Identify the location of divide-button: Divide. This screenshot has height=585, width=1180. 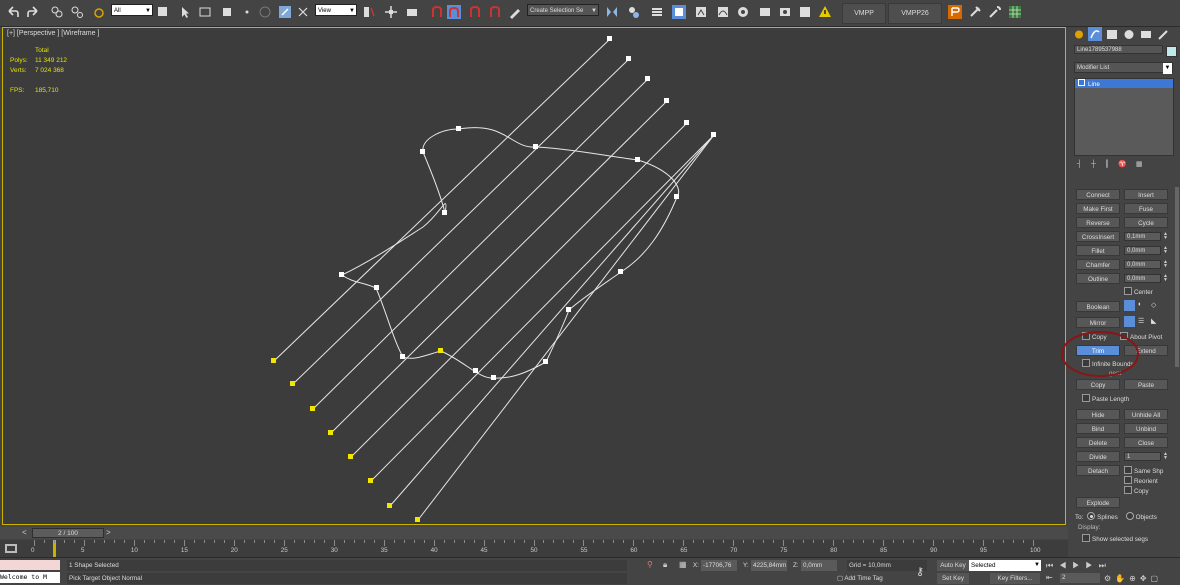
(1098, 456).